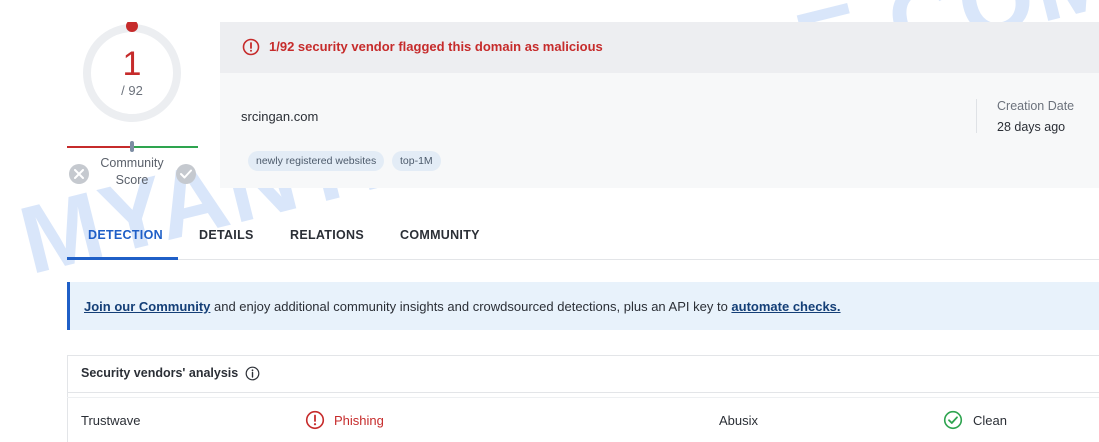 This screenshot has width=1099, height=442. I want to click on community-label-line1: Community, so click(132, 163).